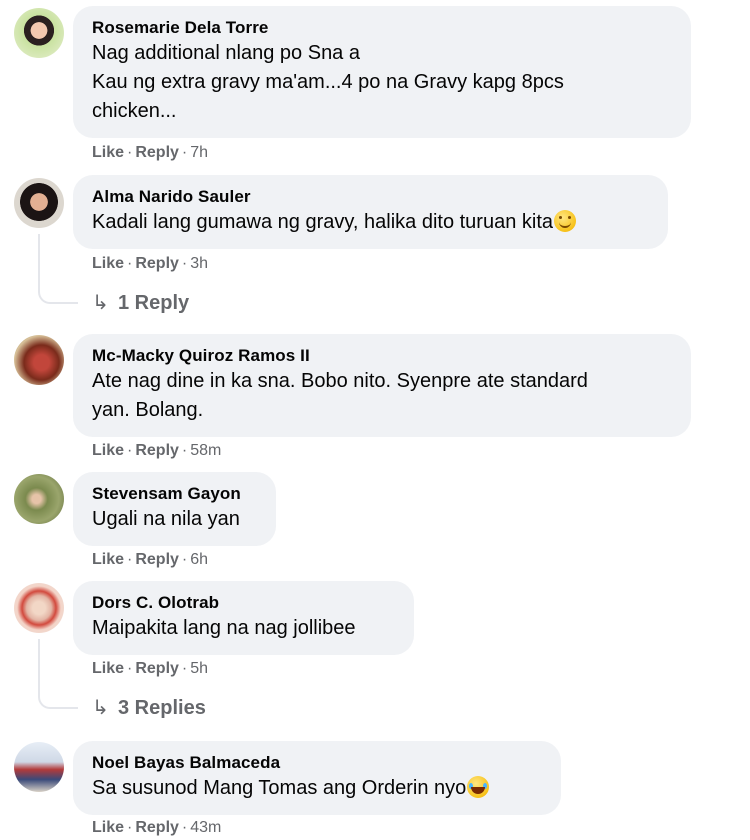 The width and height of the screenshot is (750, 840). What do you see at coordinates (316, 763) in the screenshot?
I see `comment-author: Noel Bayas Balmaceda` at bounding box center [316, 763].